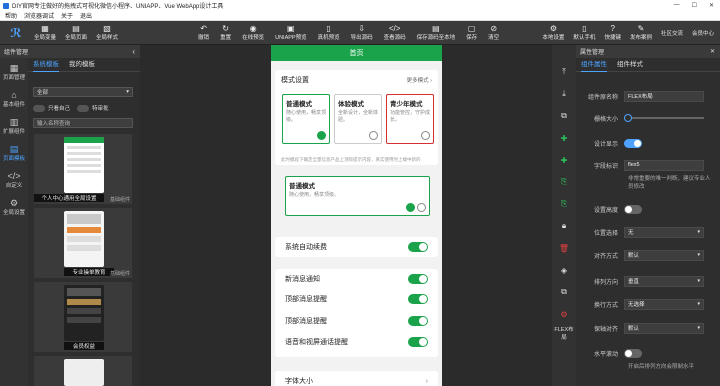 The height and width of the screenshot is (386, 720). I want to click on close-button: ✕, so click(711, 5).